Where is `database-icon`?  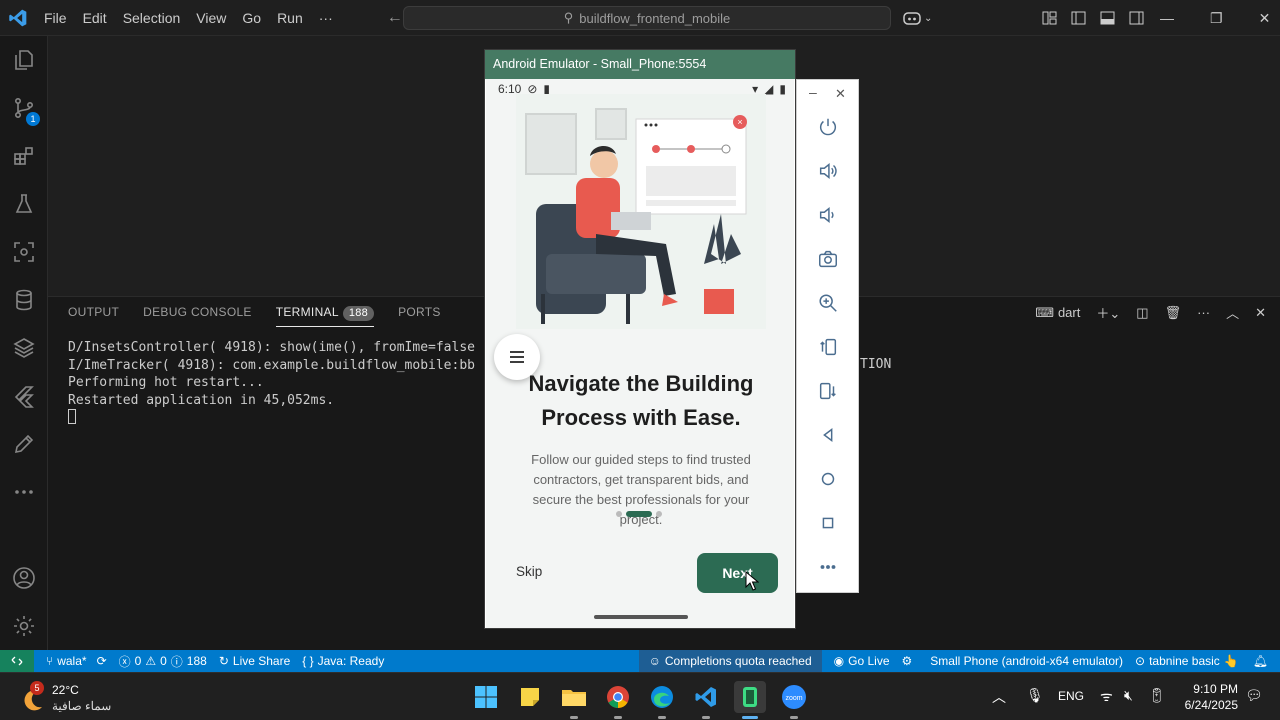
database-icon is located at coordinates (24, 300).